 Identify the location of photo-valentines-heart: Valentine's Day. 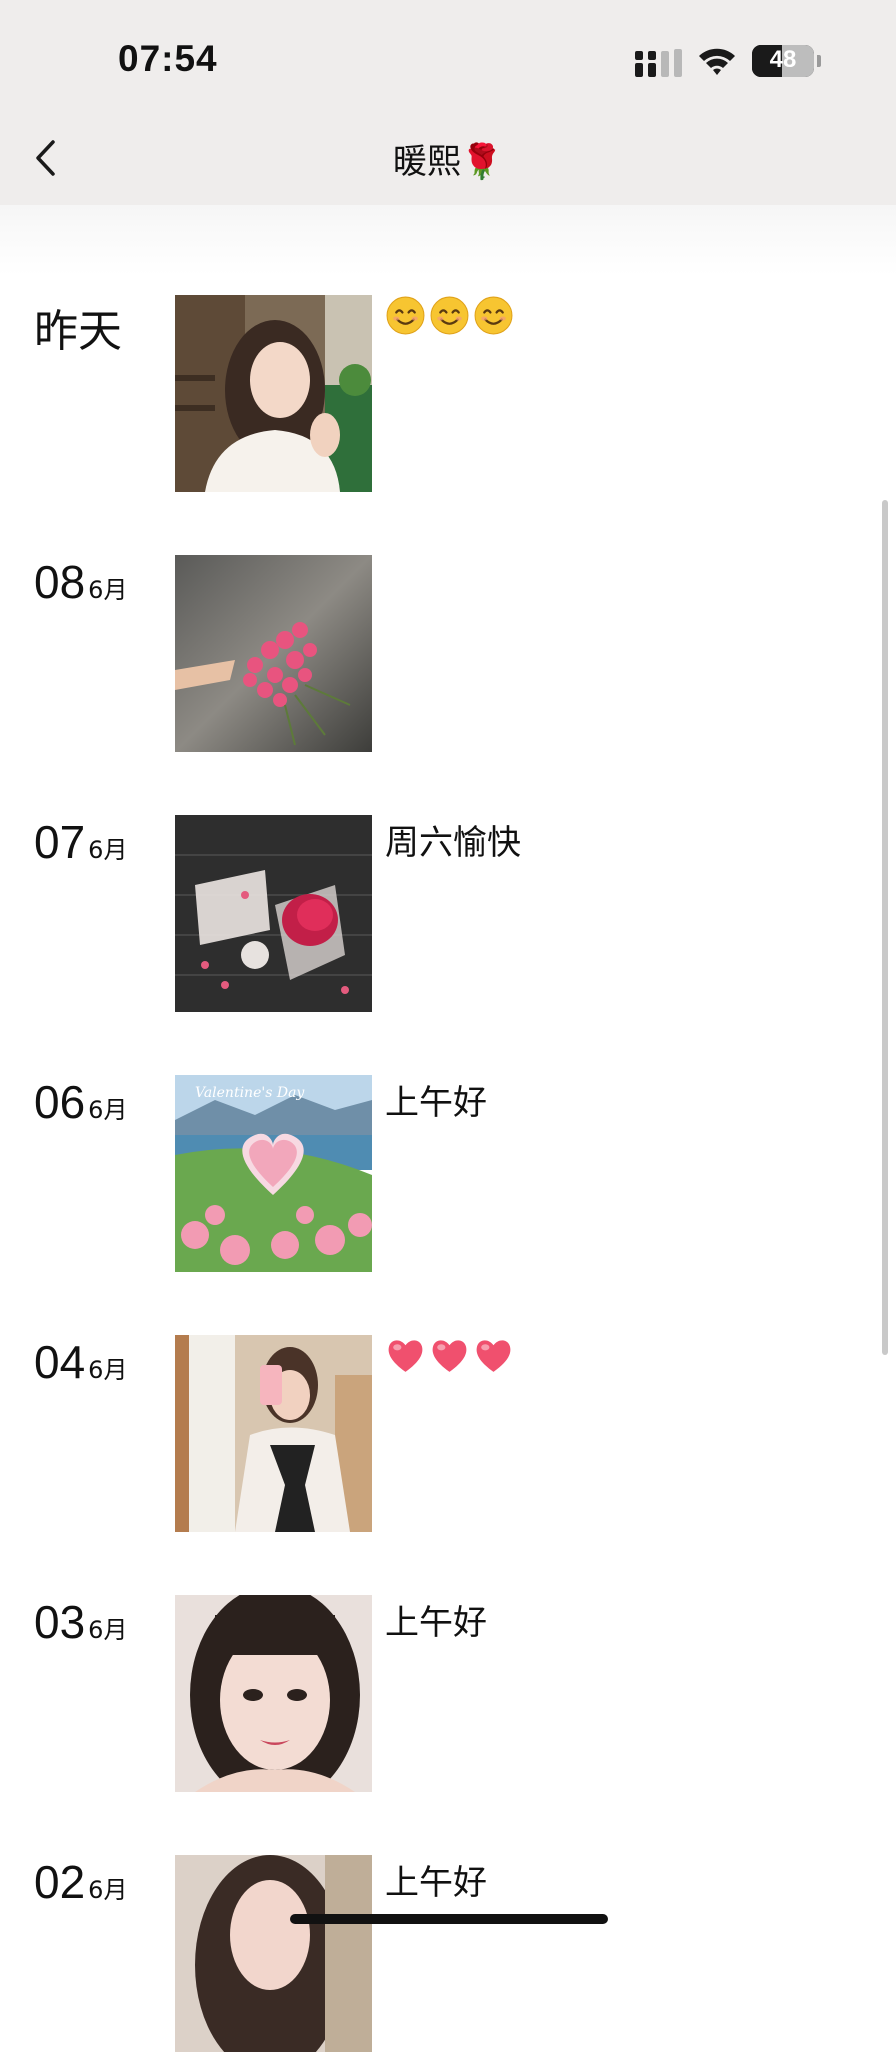
(273, 1173).